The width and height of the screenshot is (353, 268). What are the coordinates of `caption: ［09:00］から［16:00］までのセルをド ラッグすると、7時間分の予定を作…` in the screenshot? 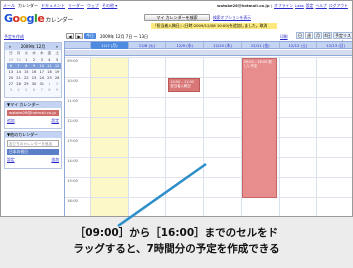 It's located at (176, 241).